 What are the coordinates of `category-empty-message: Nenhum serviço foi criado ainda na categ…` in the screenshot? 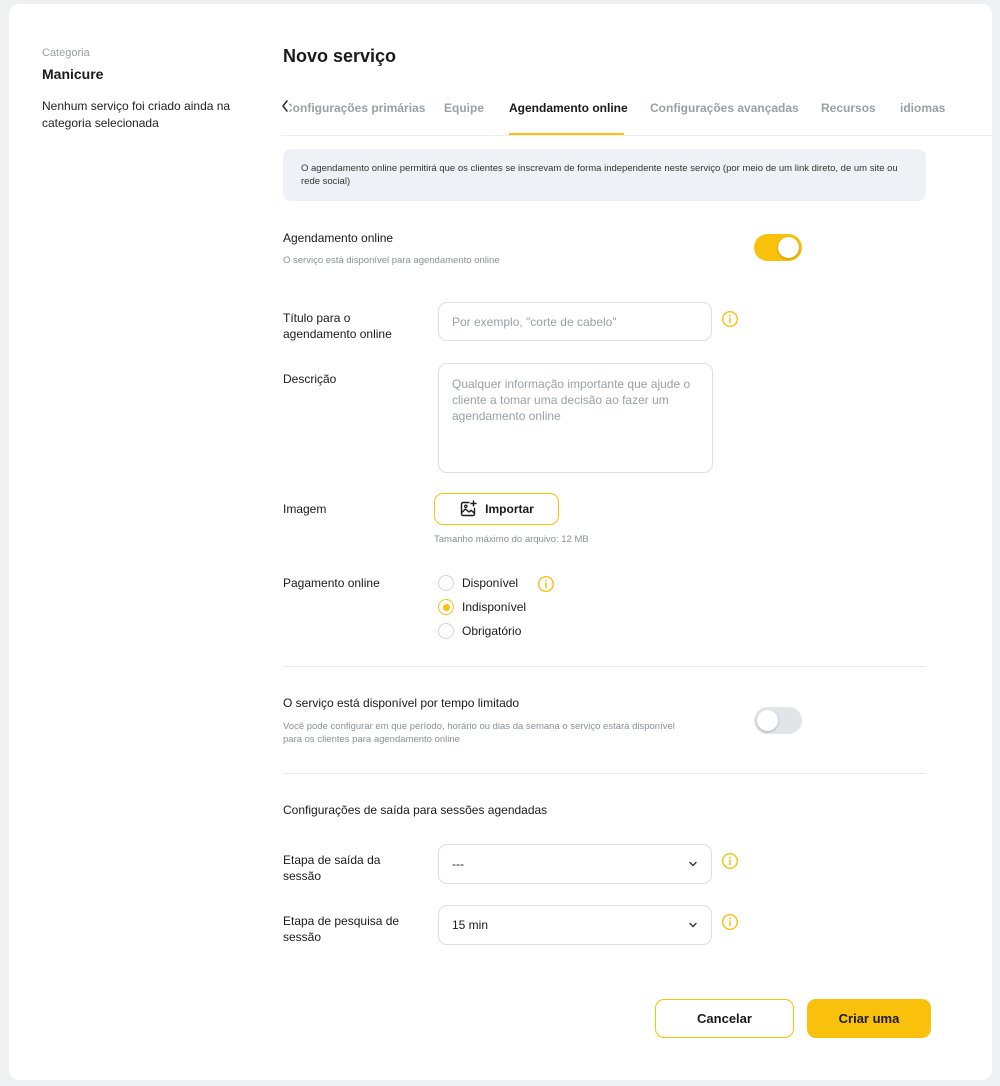 It's located at (136, 114).